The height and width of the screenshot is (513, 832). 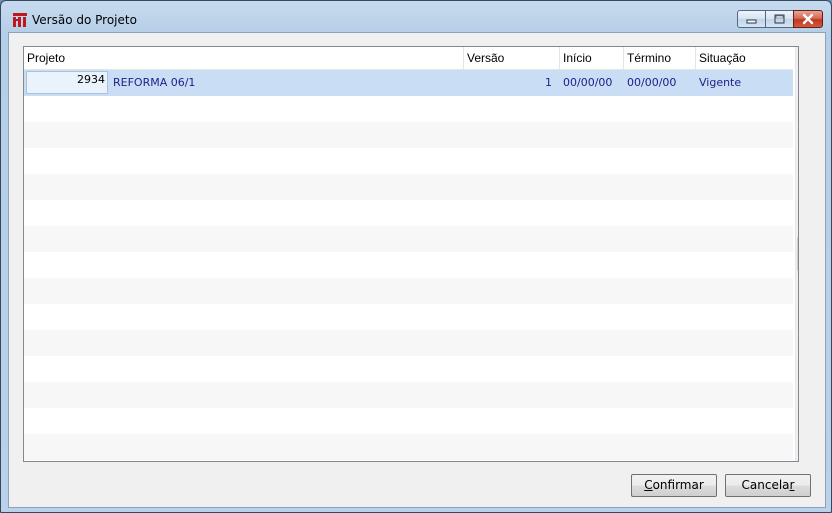 What do you see at coordinates (792, 485) in the screenshot?
I see `cancel-accel: r` at bounding box center [792, 485].